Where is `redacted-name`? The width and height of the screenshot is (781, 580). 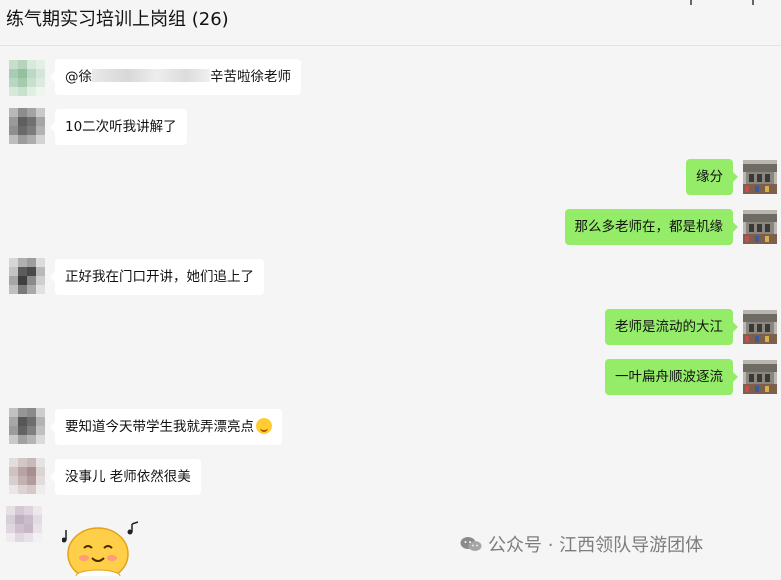 redacted-name is located at coordinates (151, 75).